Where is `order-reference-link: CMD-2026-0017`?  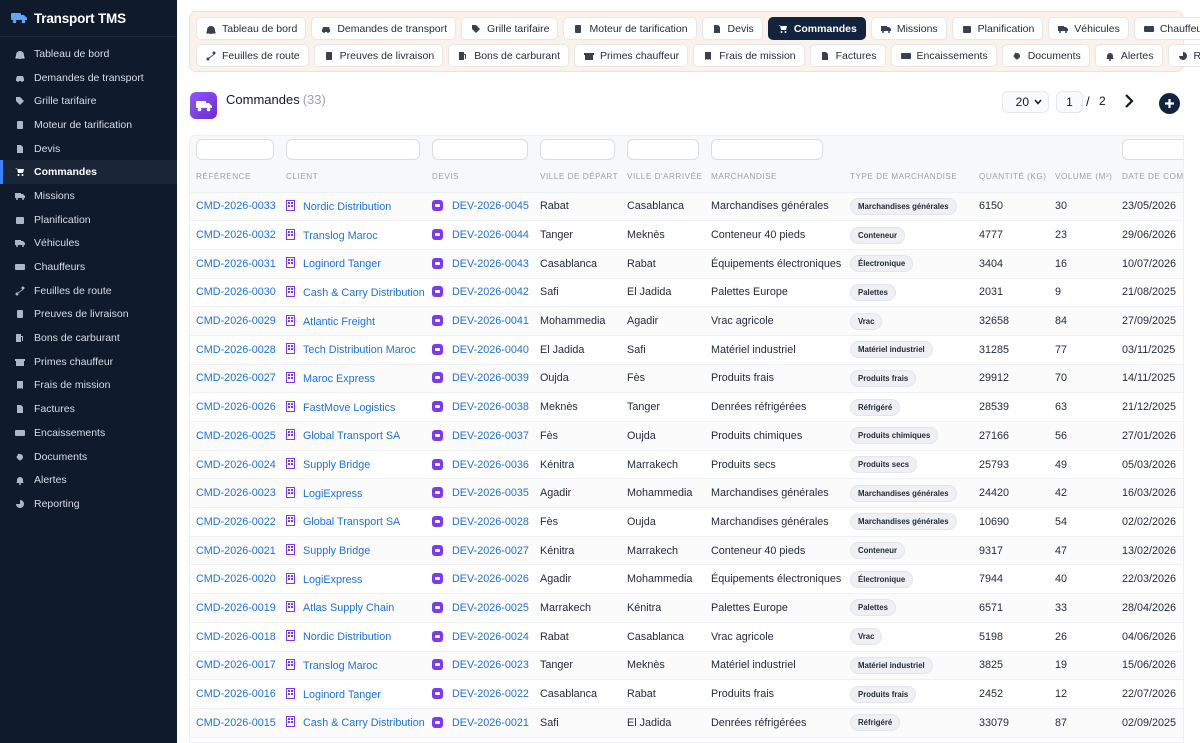
order-reference-link: CMD-2026-0017 is located at coordinates (236, 665).